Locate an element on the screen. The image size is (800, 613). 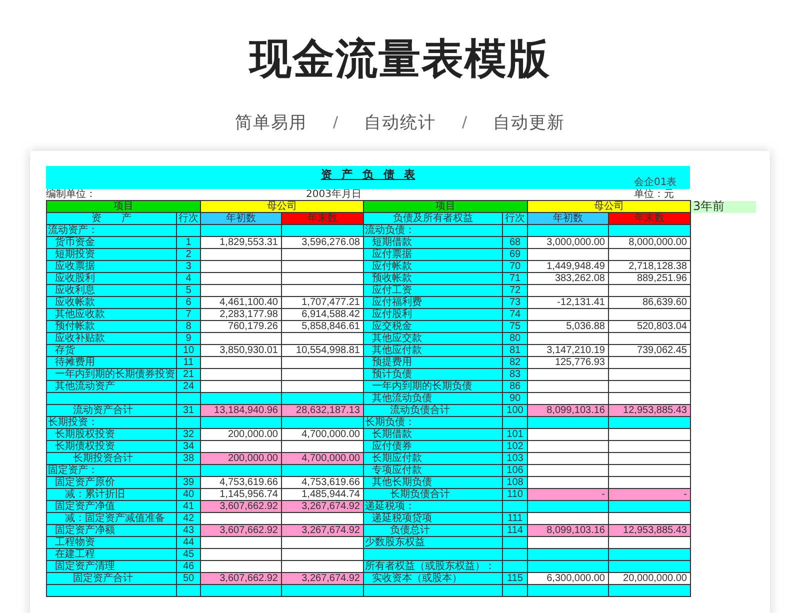
table-cell: 应收股利 is located at coordinates (111, 278).